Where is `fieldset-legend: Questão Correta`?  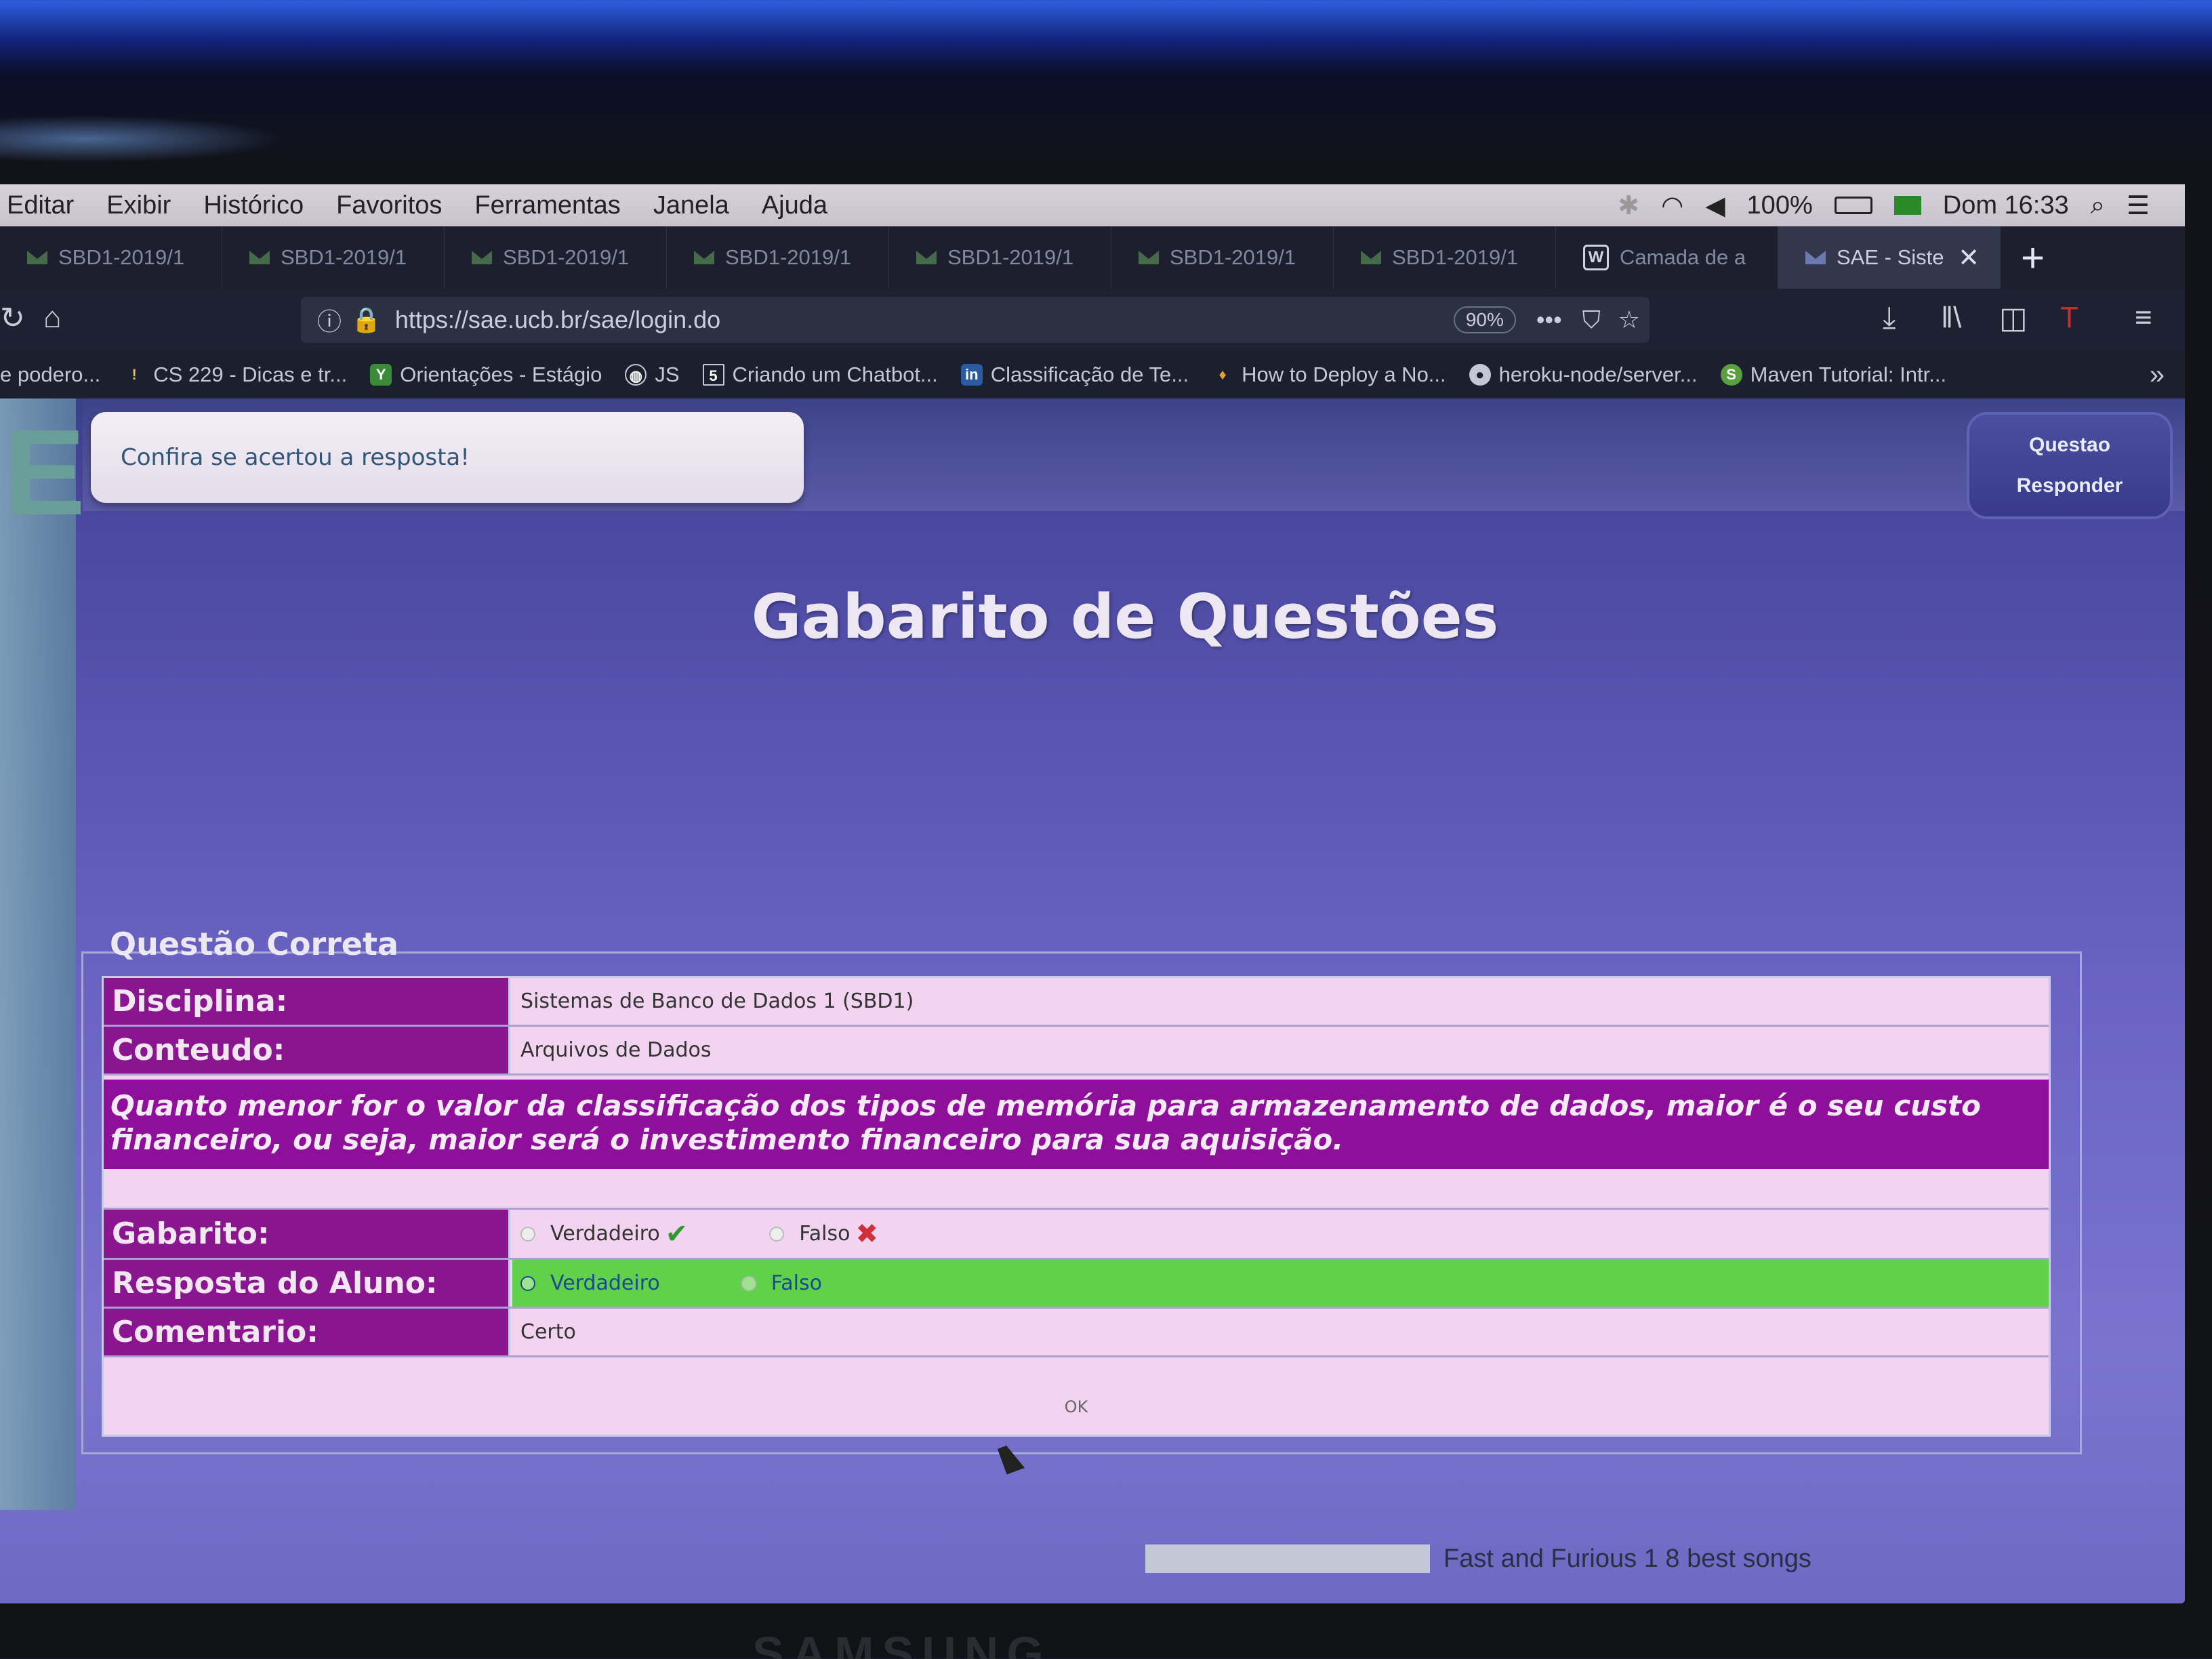
fieldset-legend: Questão Correta is located at coordinates (254, 944).